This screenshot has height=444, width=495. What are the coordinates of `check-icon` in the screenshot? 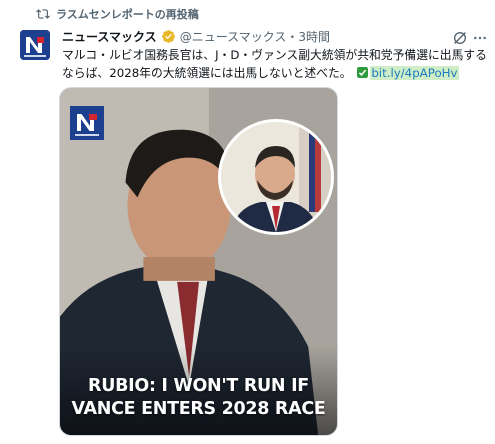 It's located at (363, 72).